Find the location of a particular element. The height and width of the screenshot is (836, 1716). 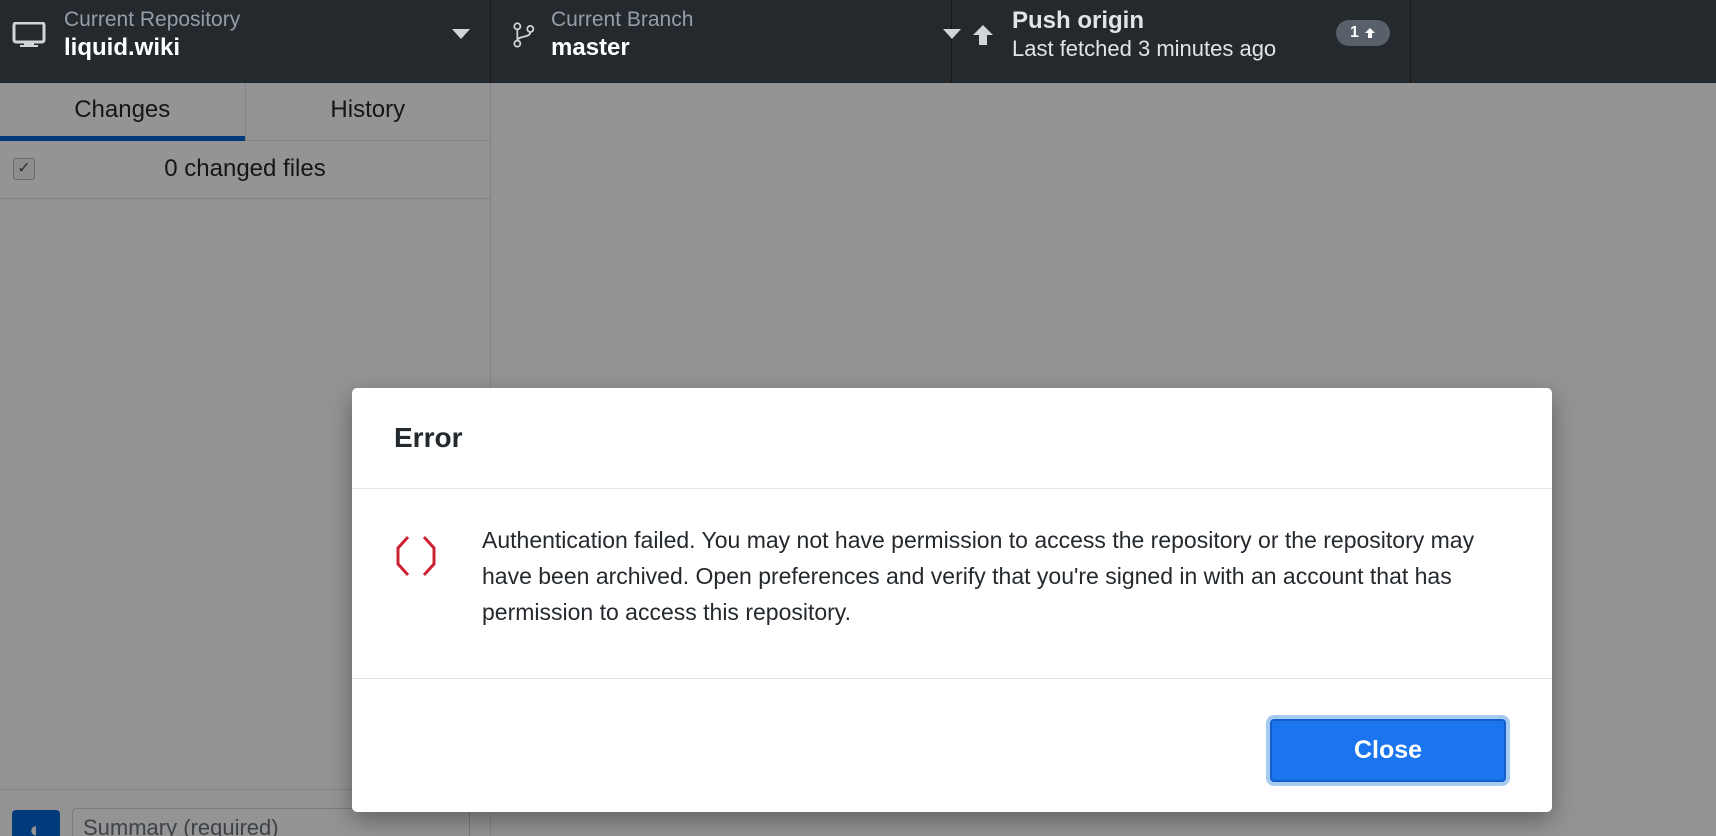

dialog-header: Error is located at coordinates (952, 438).